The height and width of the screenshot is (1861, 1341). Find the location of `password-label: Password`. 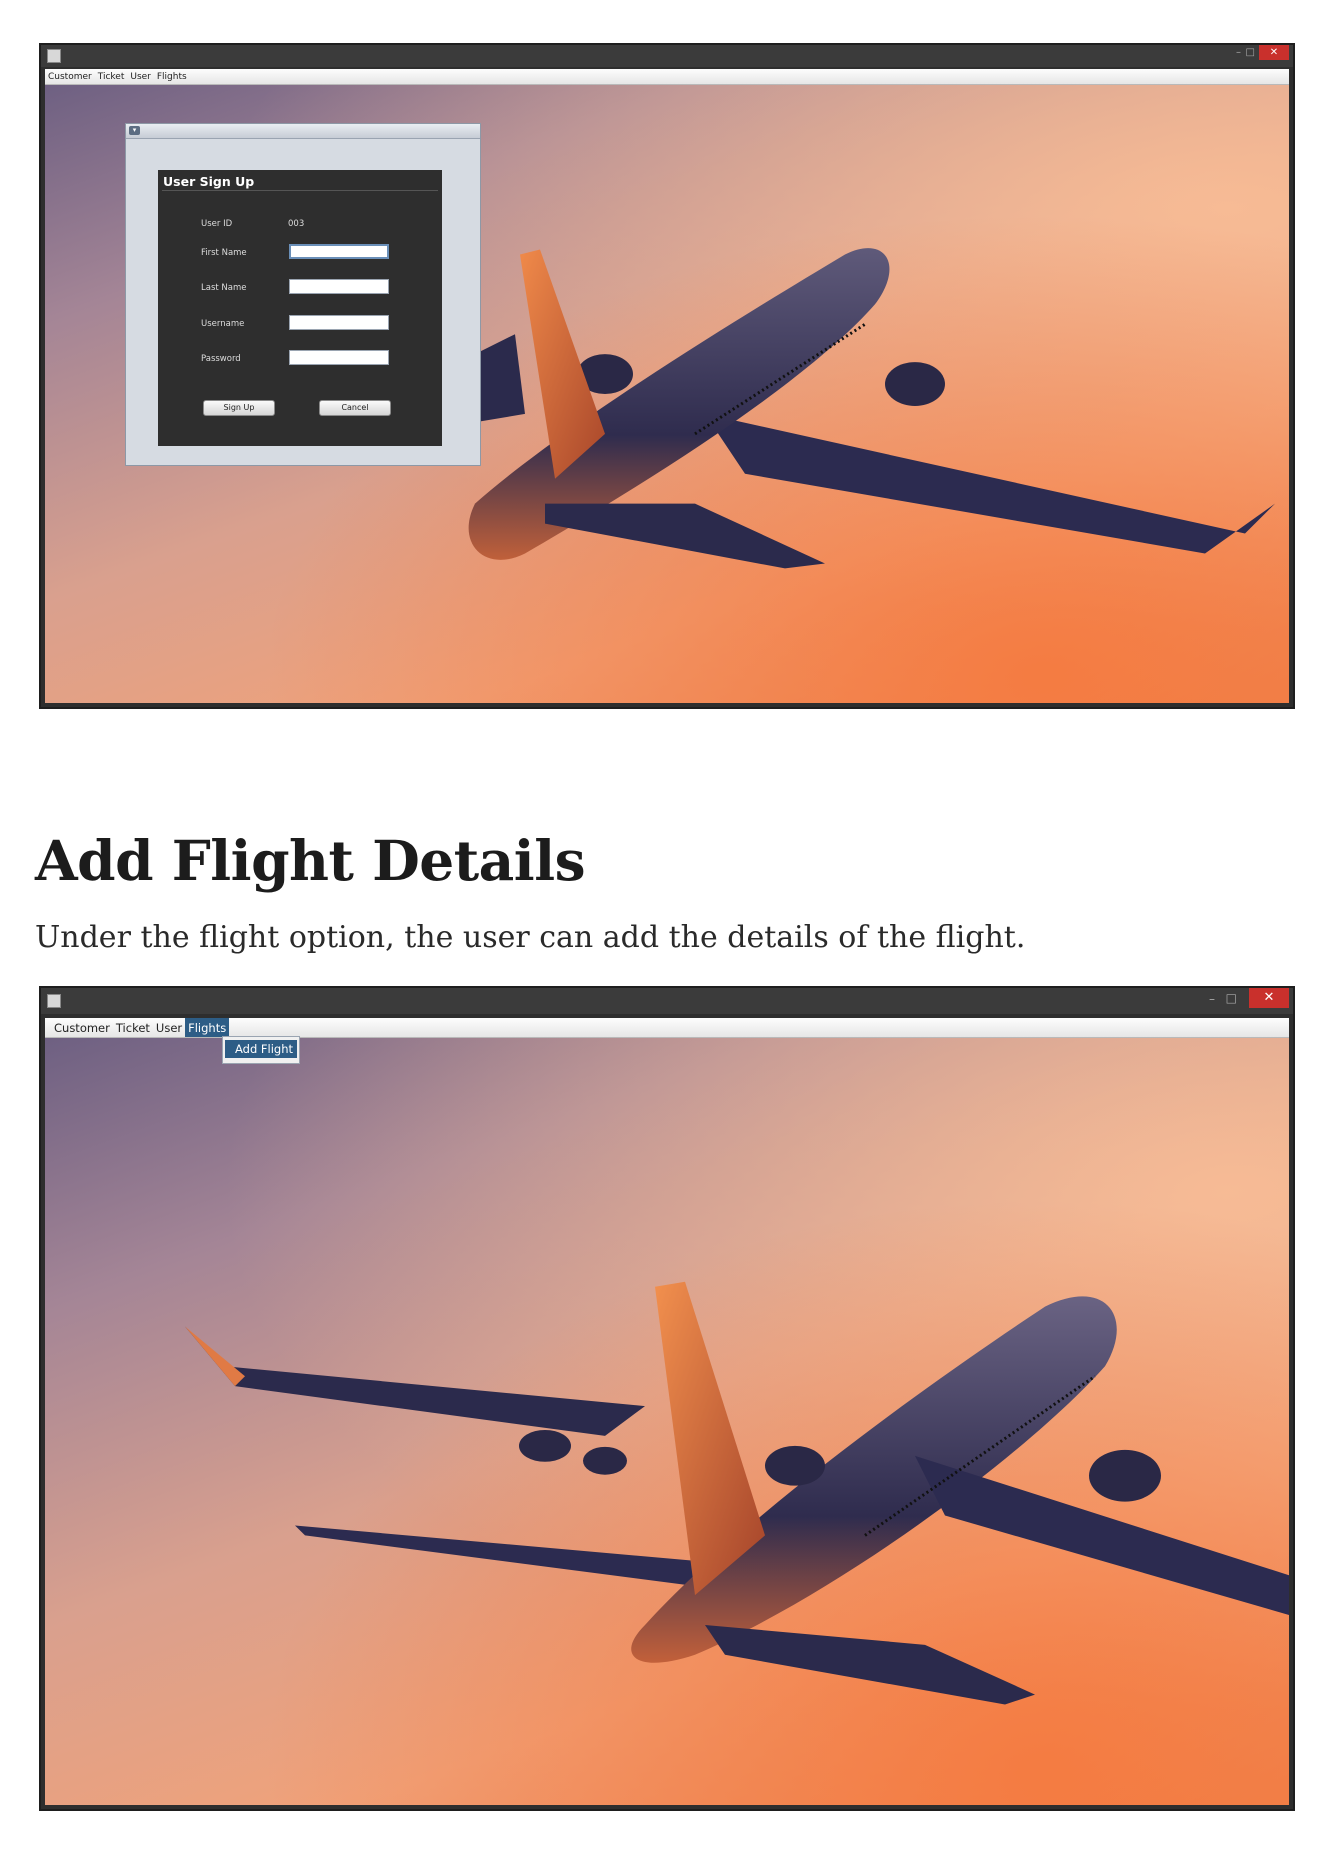

password-label: Password is located at coordinates (221, 359).